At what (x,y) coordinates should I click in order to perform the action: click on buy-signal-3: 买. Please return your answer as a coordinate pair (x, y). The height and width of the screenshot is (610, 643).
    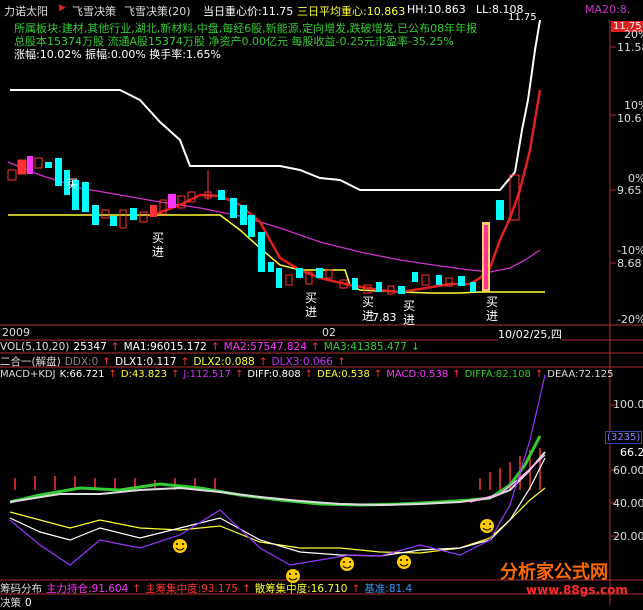
    Looking at the image, I should click on (368, 302).